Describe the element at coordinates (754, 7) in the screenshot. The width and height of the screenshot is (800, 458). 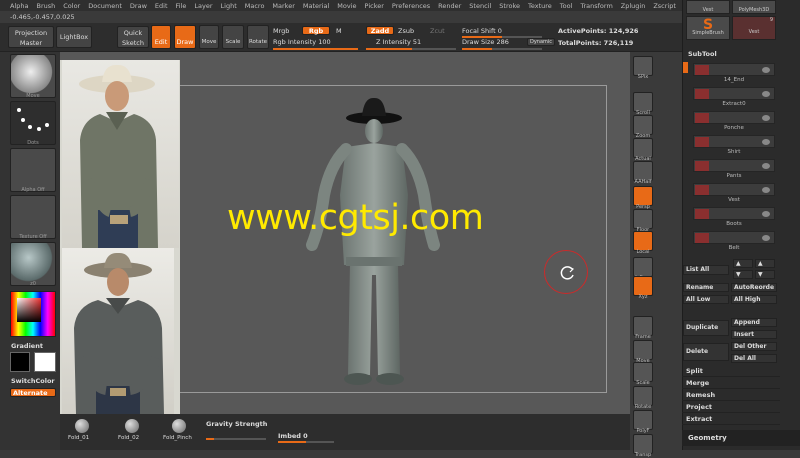
I see `tool-tile-polymesh: PolyMesh3D` at that location.